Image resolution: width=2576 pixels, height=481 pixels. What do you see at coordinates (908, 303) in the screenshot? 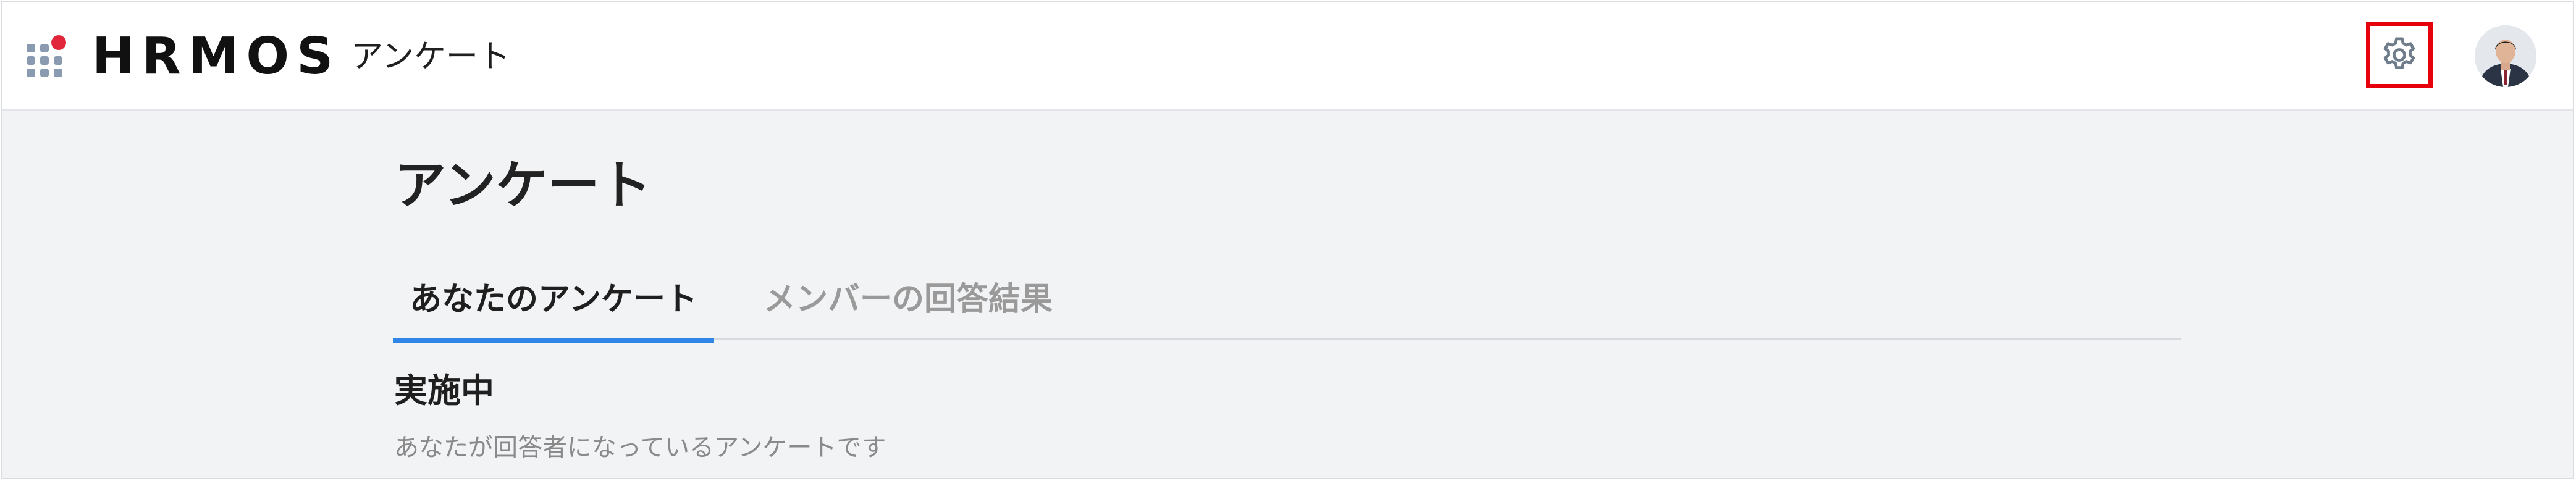
I see `tab-member-results: メンバーの回答結果` at bounding box center [908, 303].